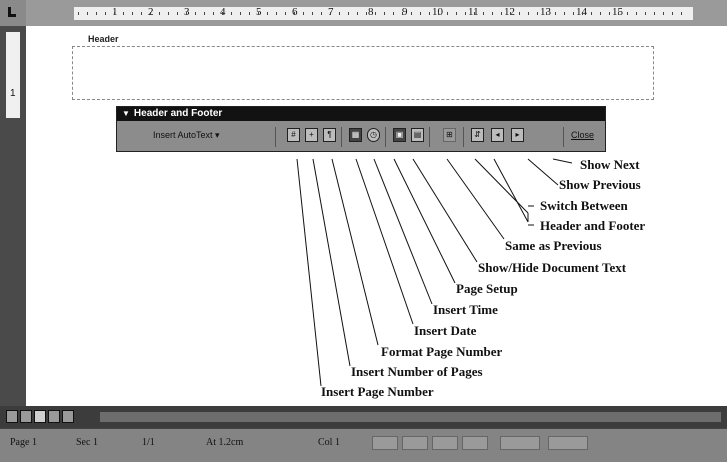  I want to click on page-setup-icon: ▣, so click(399, 135).